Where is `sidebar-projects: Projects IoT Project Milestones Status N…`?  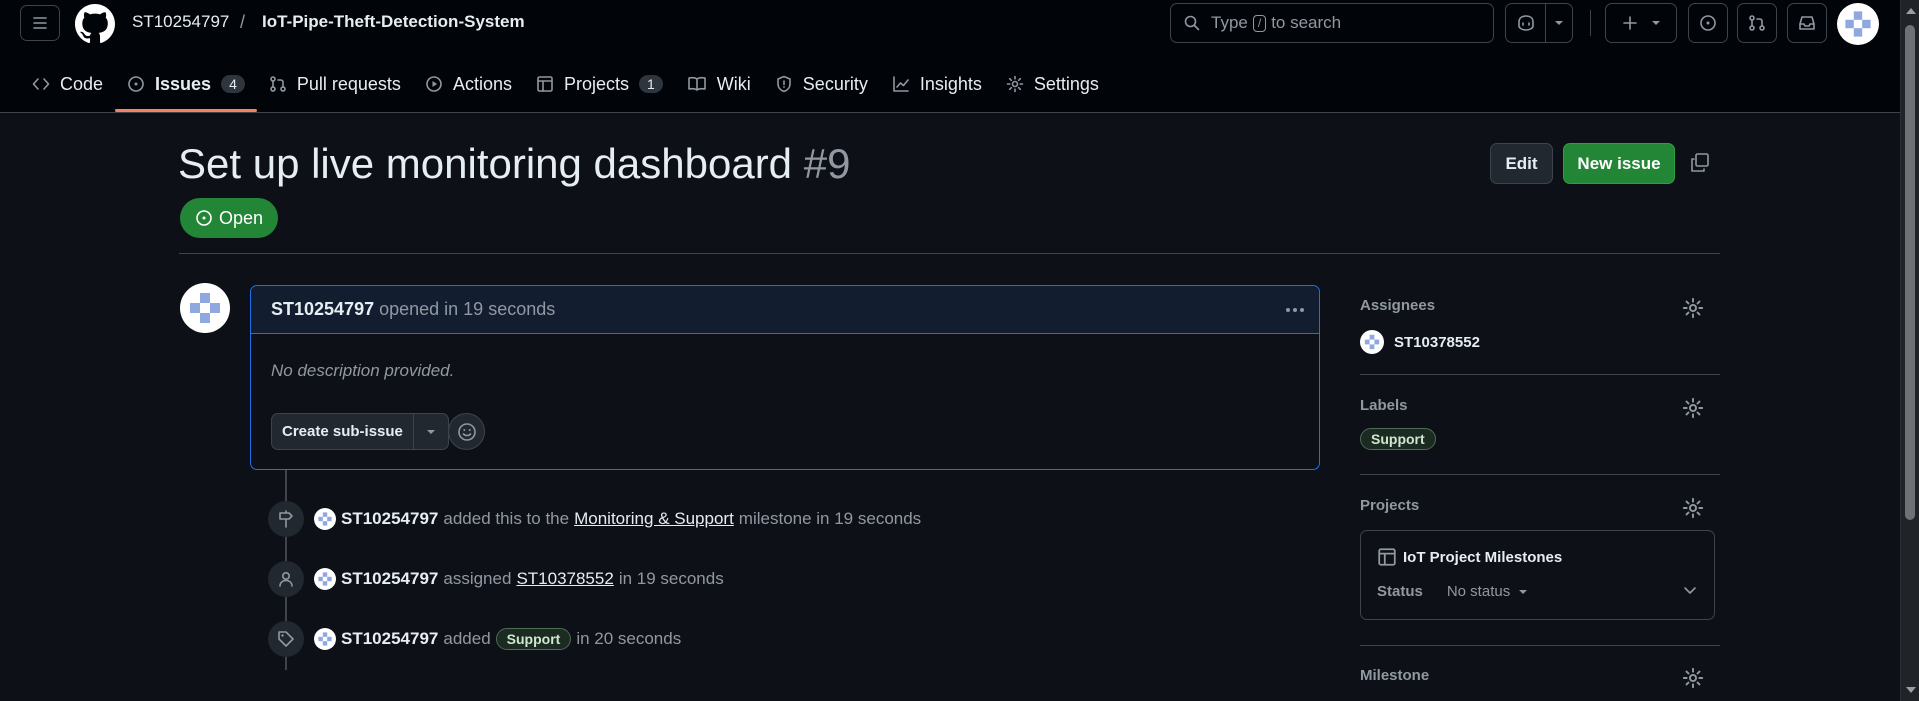 sidebar-projects: Projects IoT Project Milestones Status N… is located at coordinates (1540, 558).